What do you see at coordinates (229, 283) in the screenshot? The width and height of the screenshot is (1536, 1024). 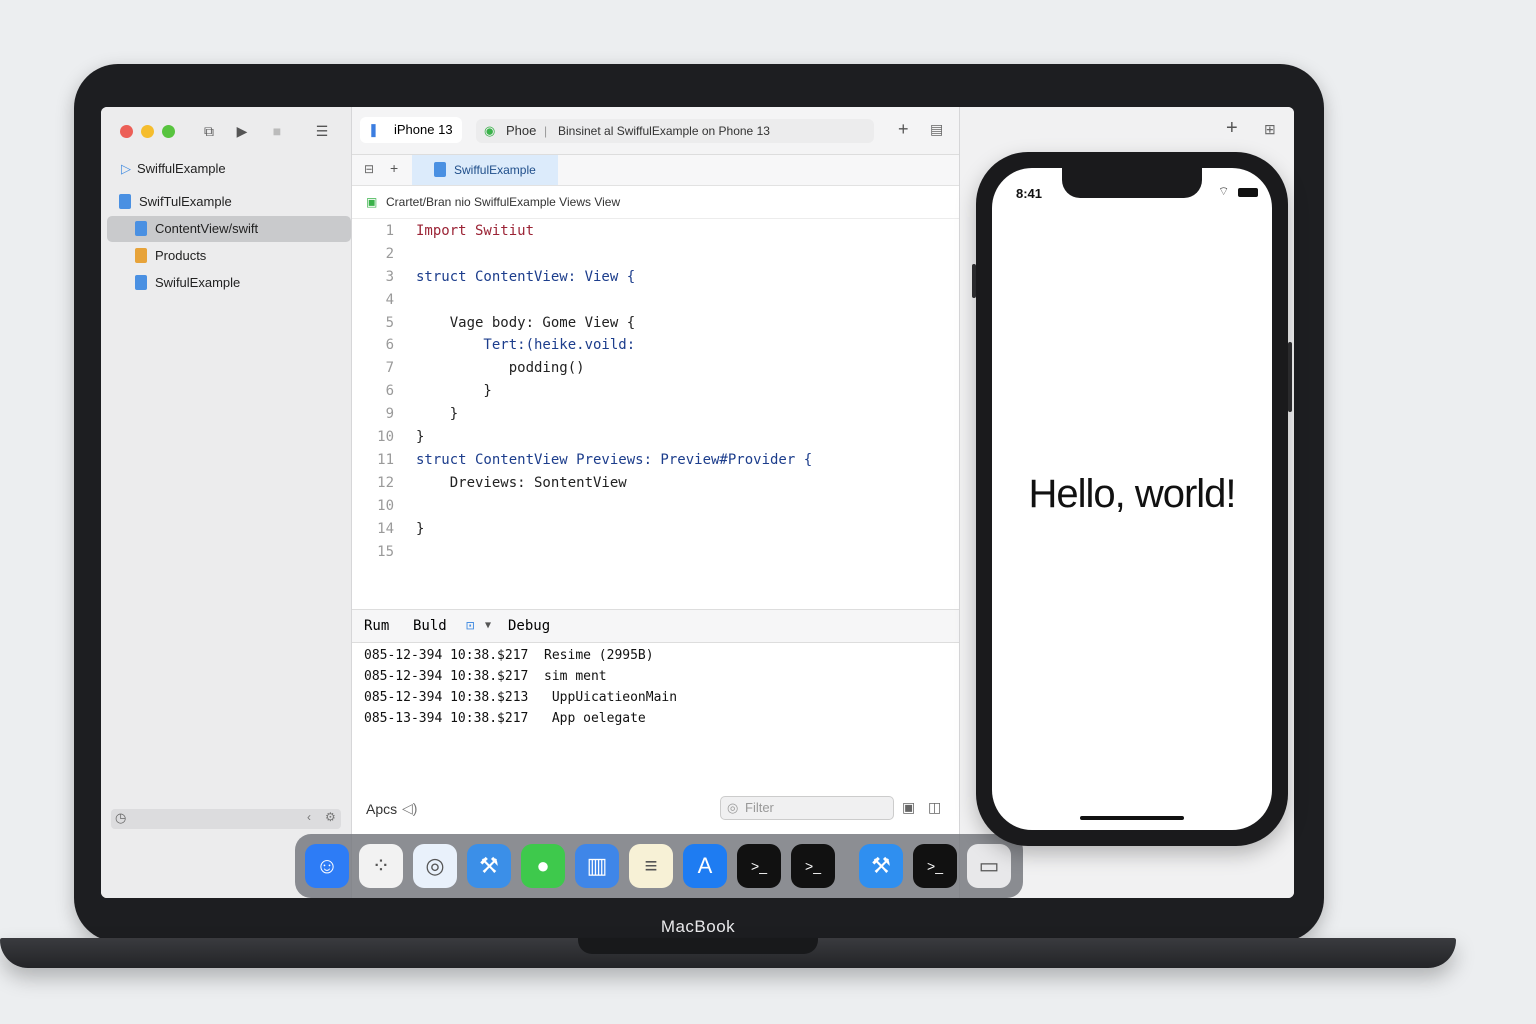 I see `sidebar-item-swifulexample: SwifulExample` at bounding box center [229, 283].